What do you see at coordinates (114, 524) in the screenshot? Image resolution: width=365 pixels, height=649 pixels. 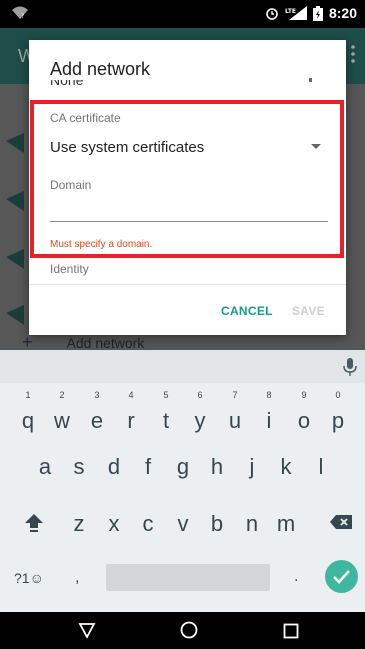 I see `key-x: x` at bounding box center [114, 524].